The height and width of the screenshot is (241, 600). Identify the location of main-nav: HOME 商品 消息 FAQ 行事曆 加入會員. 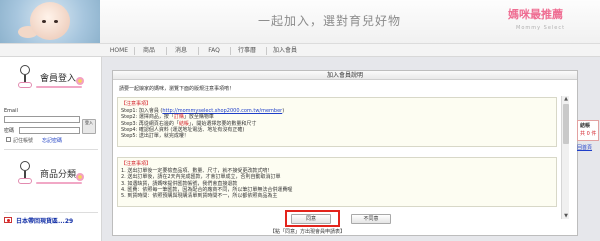
(300, 50).